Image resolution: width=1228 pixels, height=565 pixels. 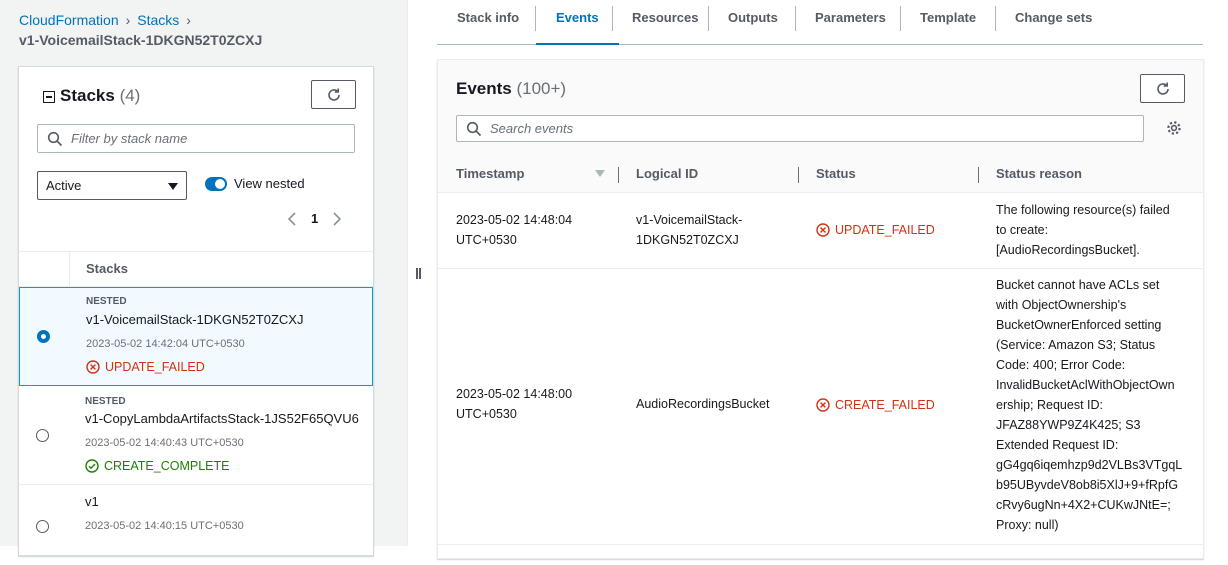 What do you see at coordinates (112, 185) in the screenshot?
I see `stack-status-select: Active` at bounding box center [112, 185].